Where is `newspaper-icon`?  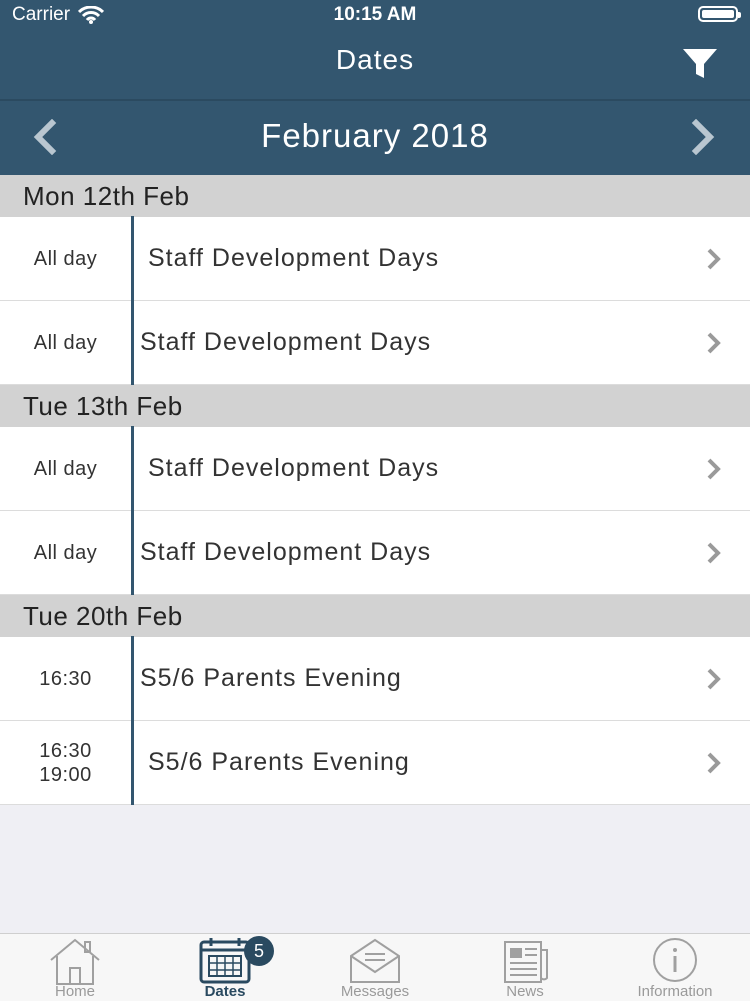
newspaper-icon is located at coordinates (526, 962).